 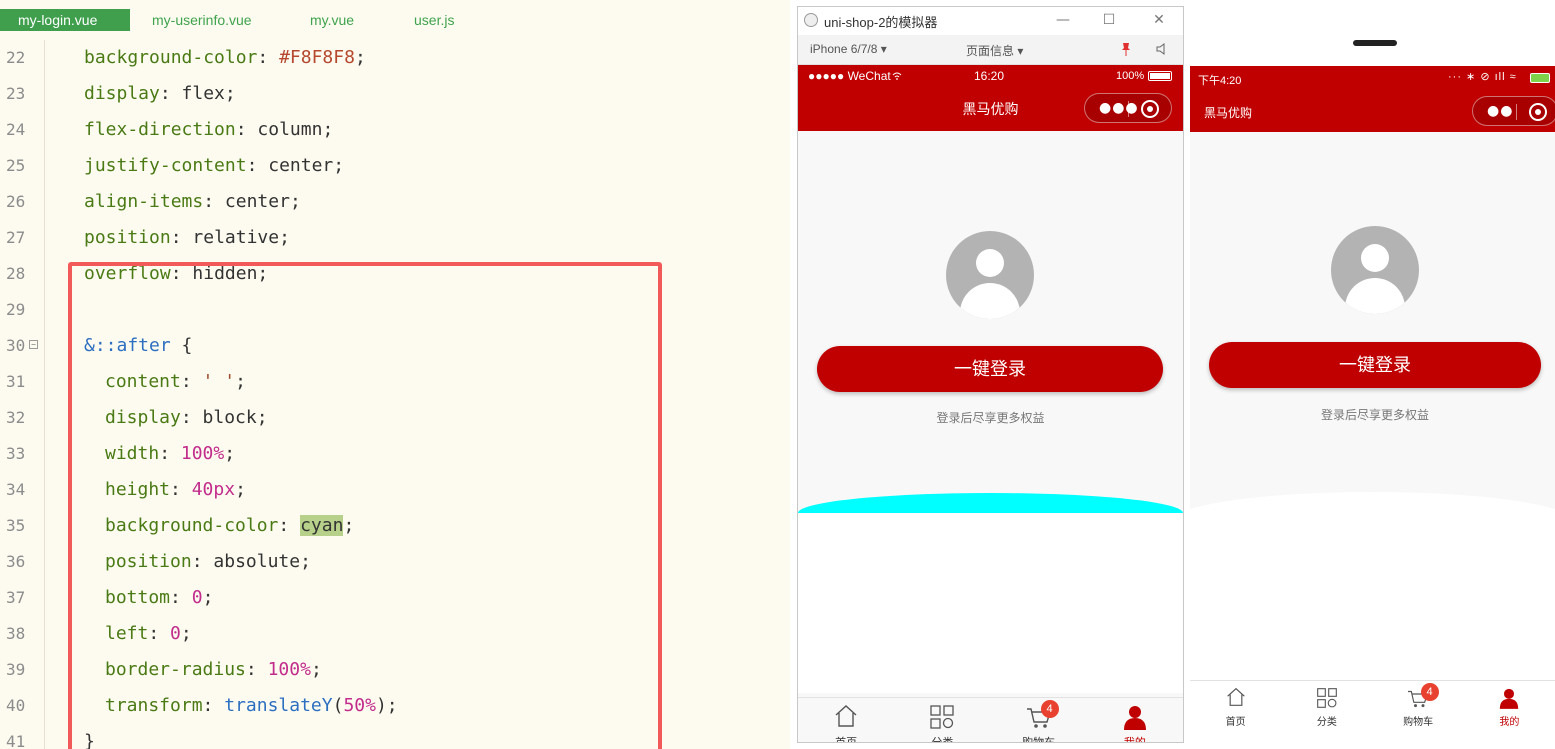 I want to click on tab-category: 分类, so click(x=942, y=720).